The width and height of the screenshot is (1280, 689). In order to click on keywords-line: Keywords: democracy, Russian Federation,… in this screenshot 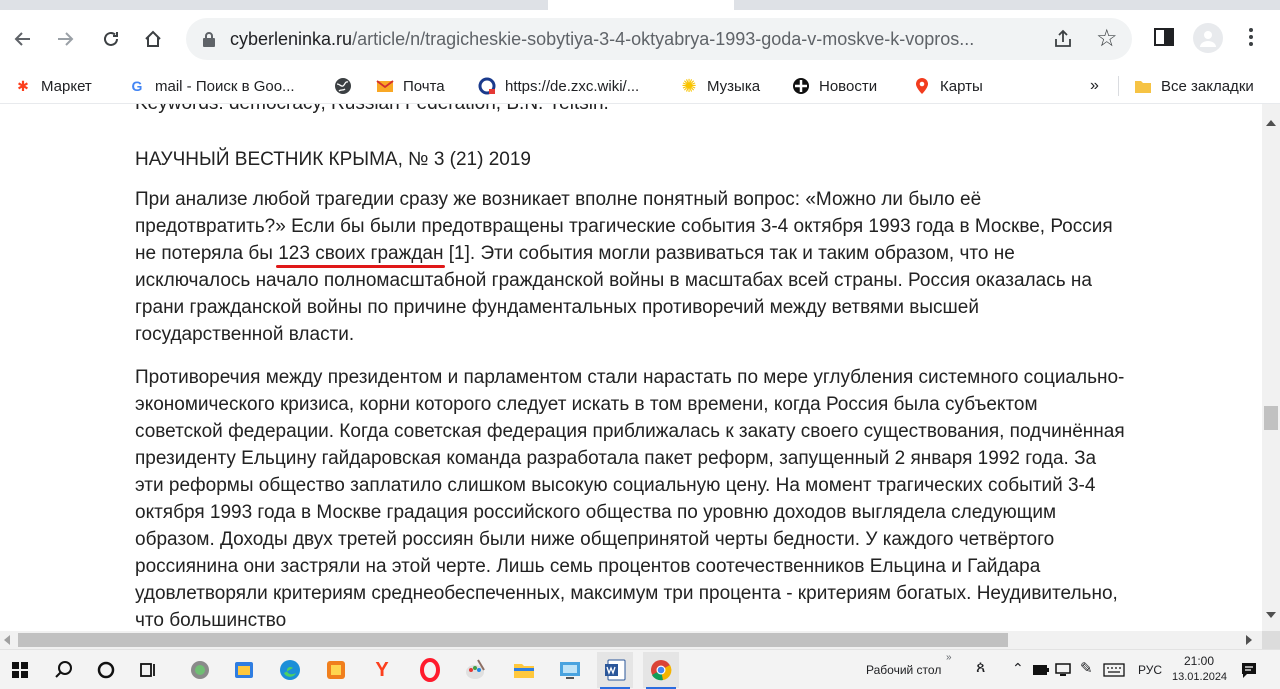, I will do `click(372, 110)`.